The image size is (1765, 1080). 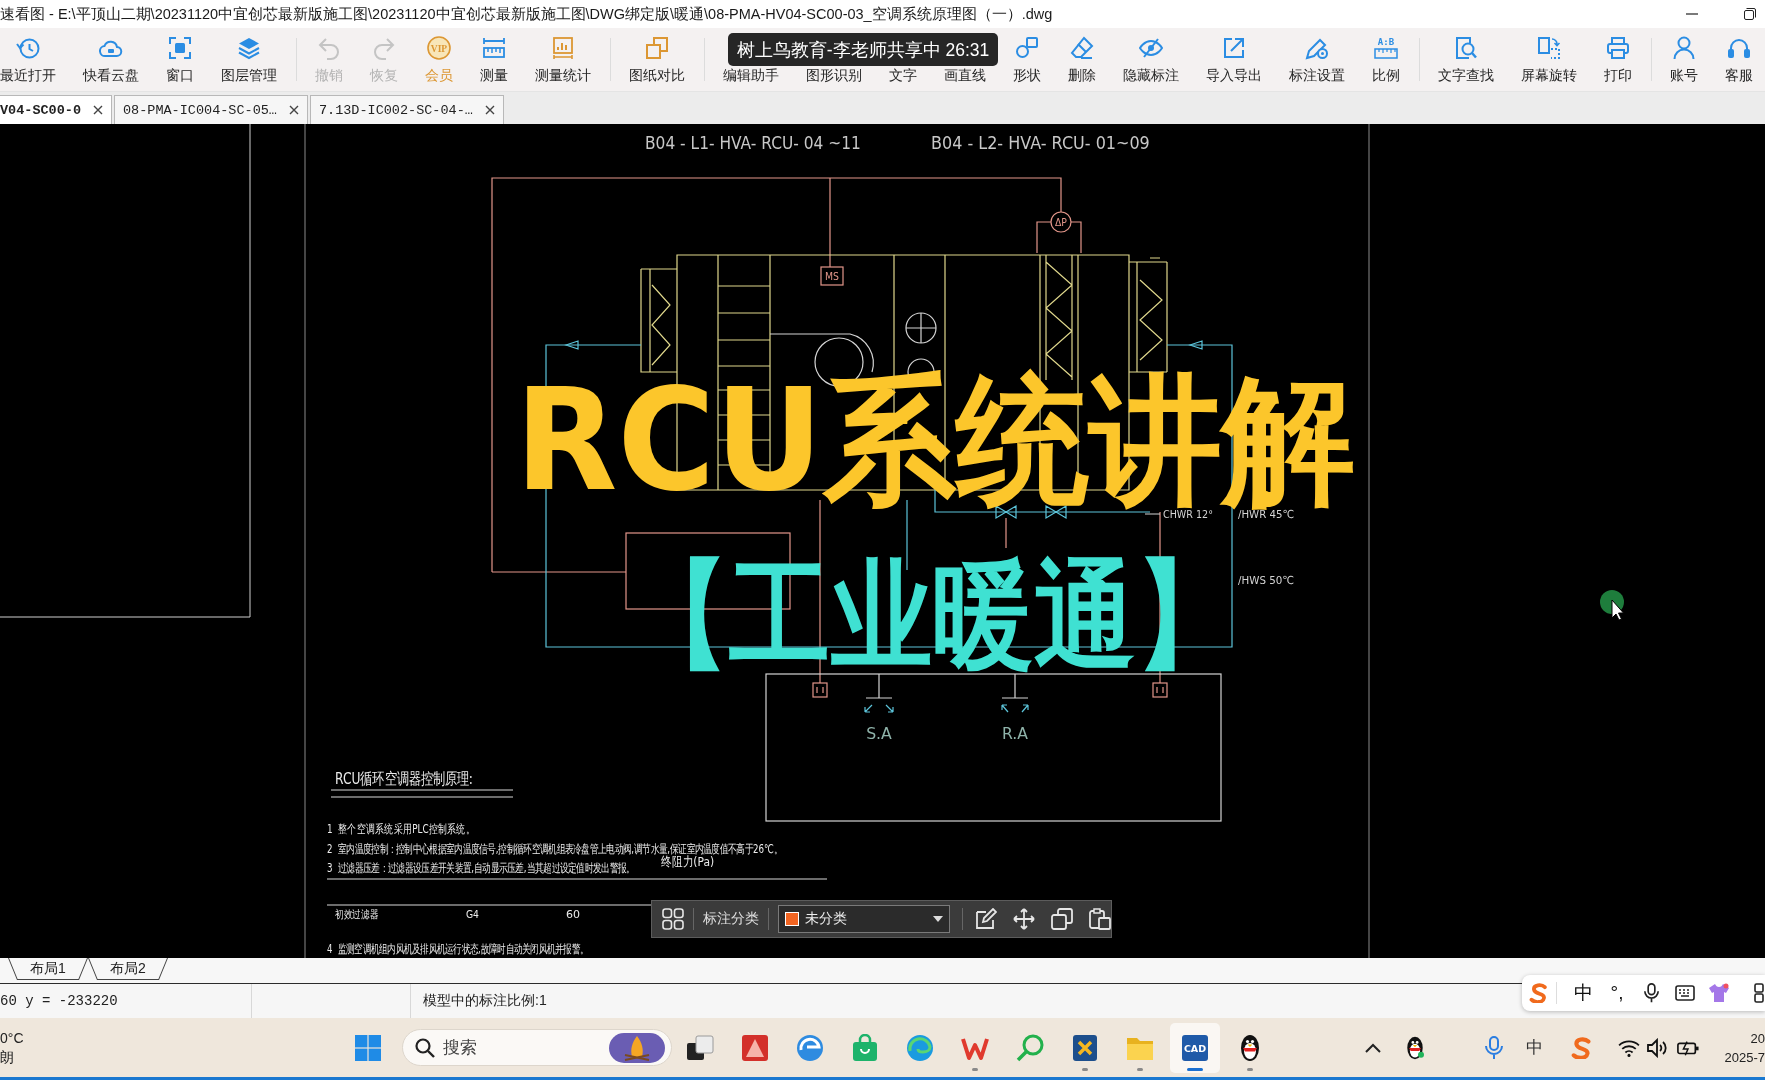 I want to click on toolbar-button: A:B 比例, so click(x=1386, y=59).